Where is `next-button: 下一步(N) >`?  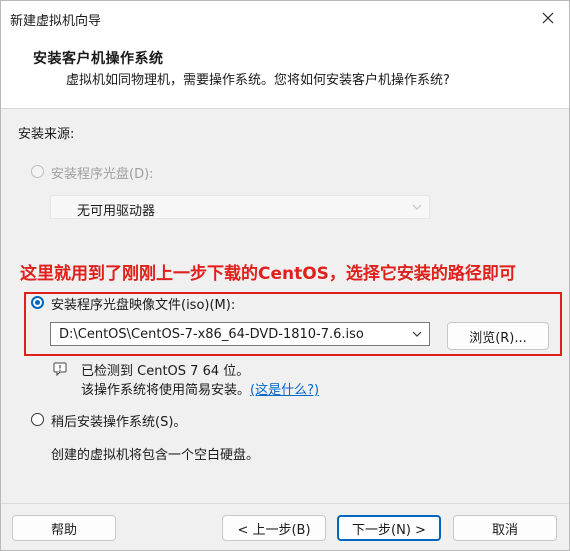
next-button: 下一步(N) > is located at coordinates (389, 528).